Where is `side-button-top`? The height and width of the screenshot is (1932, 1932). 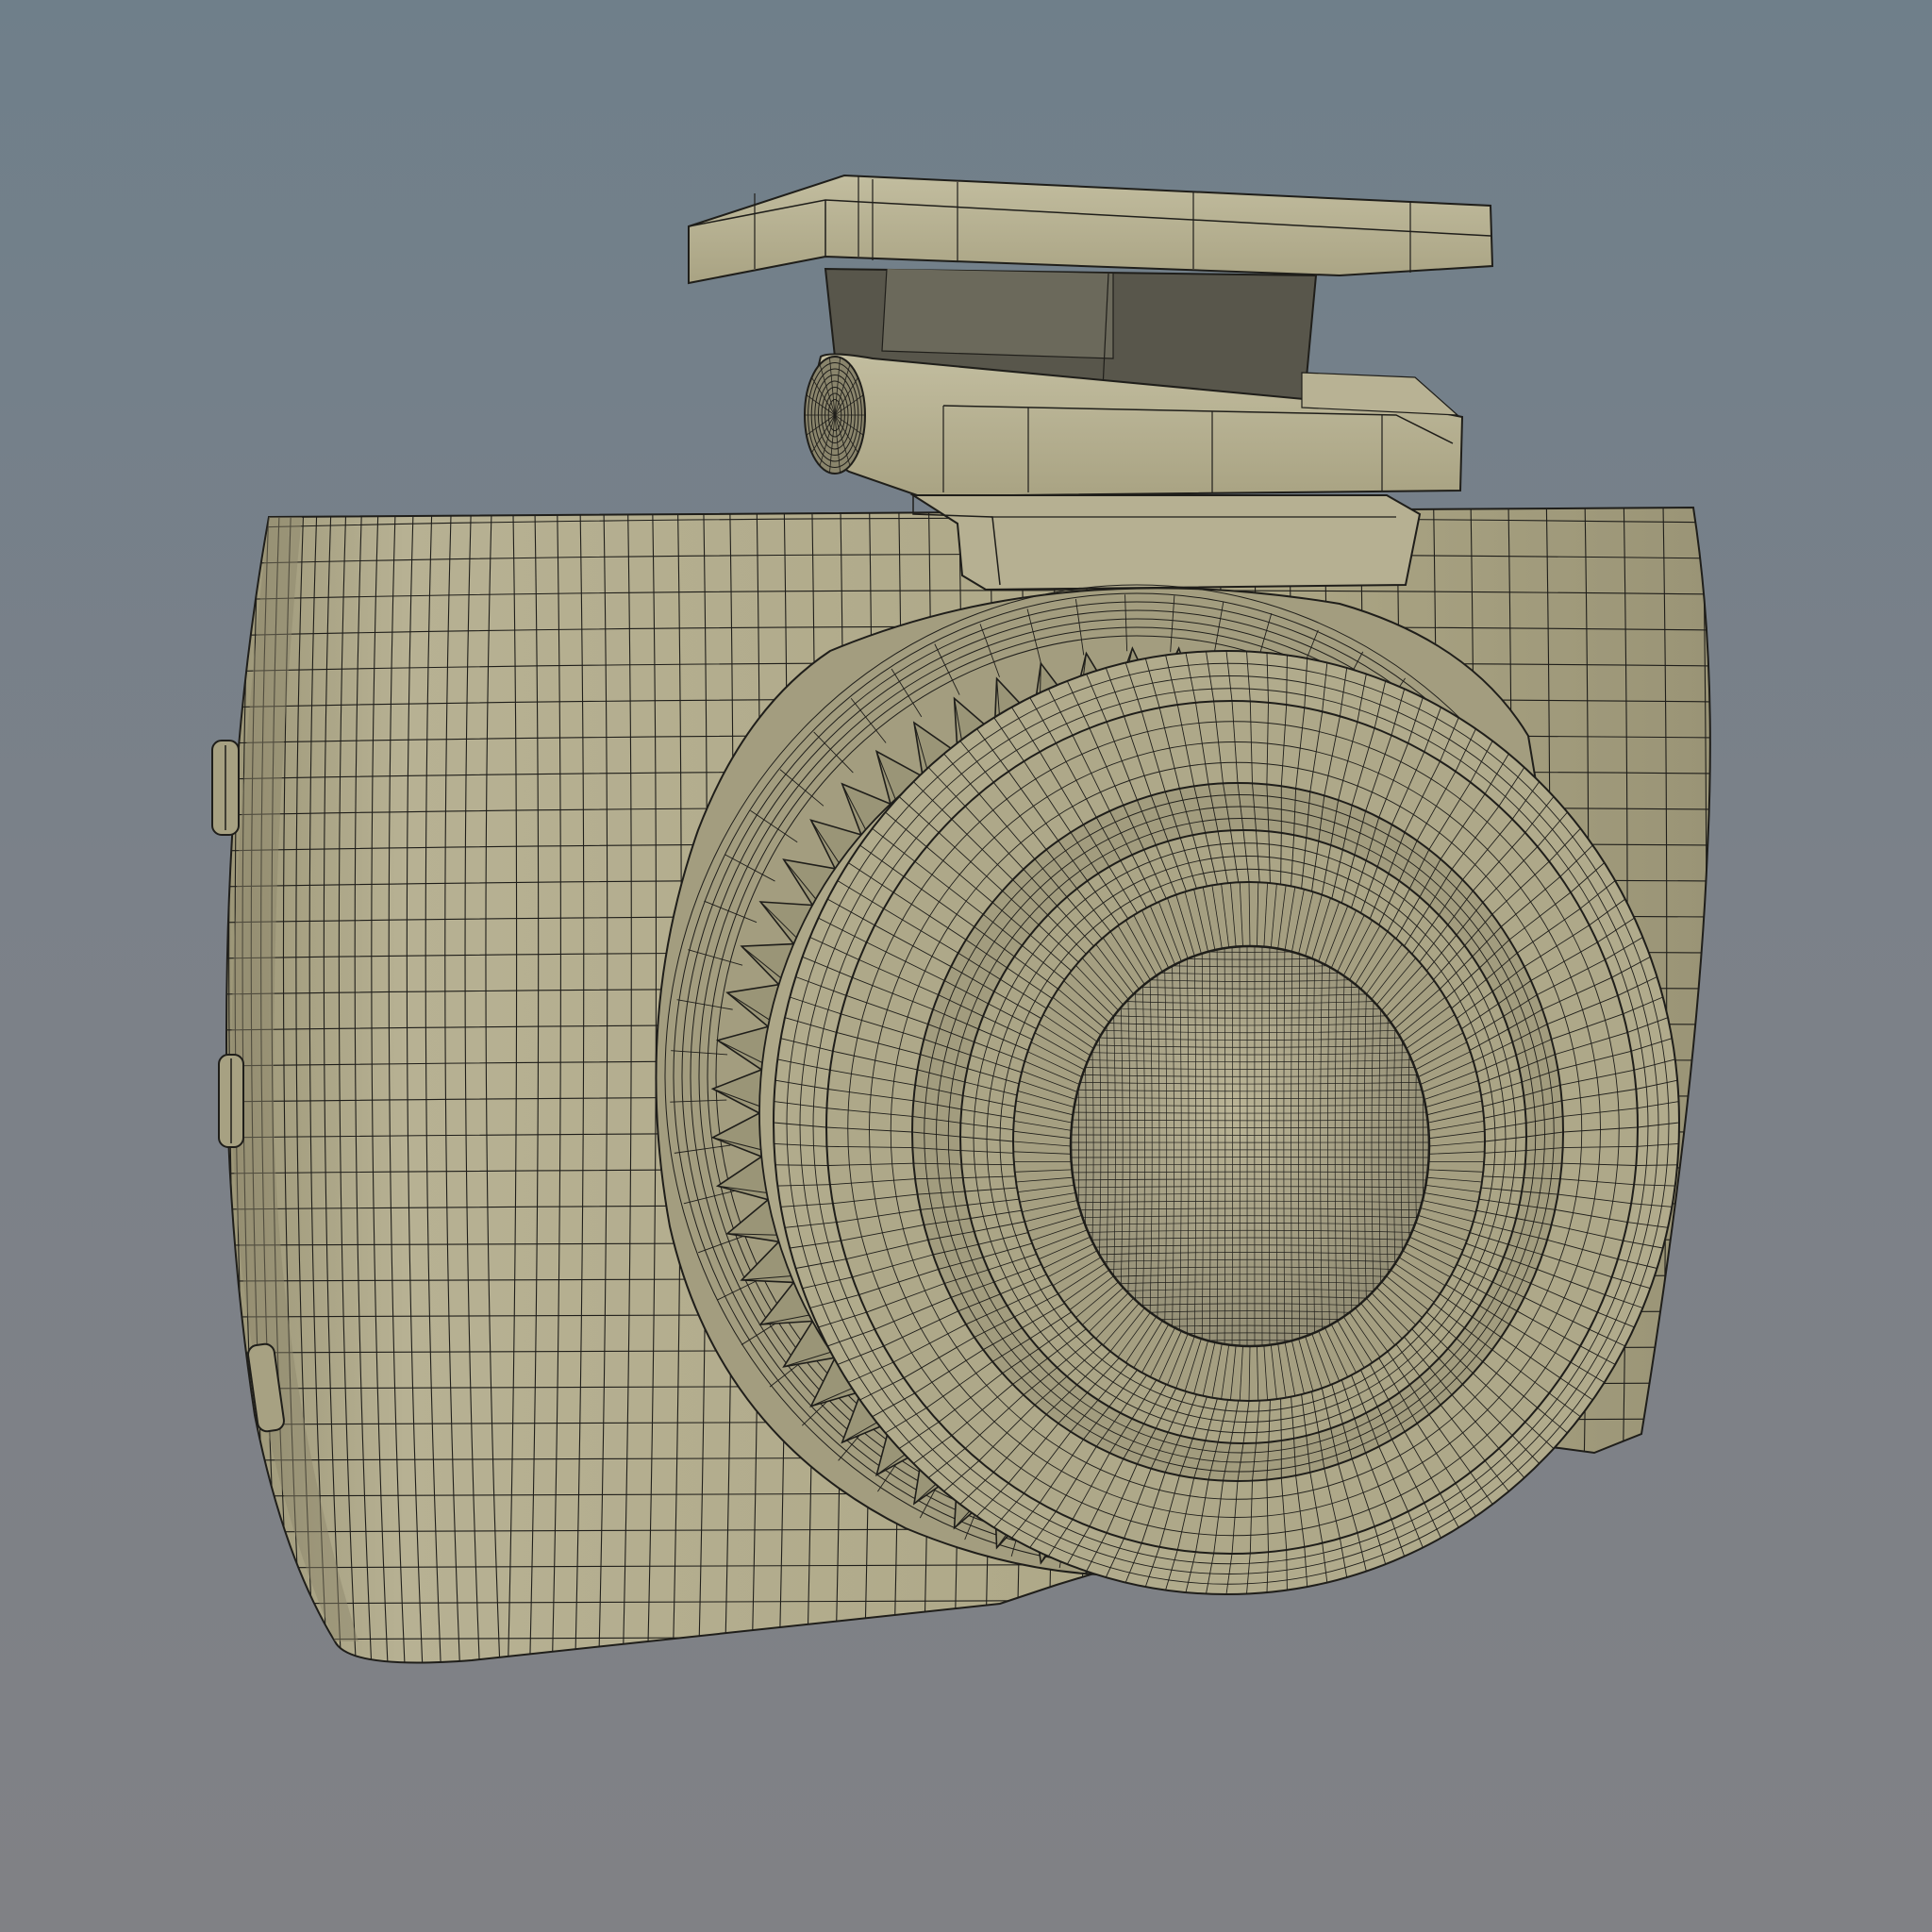 side-button-top is located at coordinates (225, 788).